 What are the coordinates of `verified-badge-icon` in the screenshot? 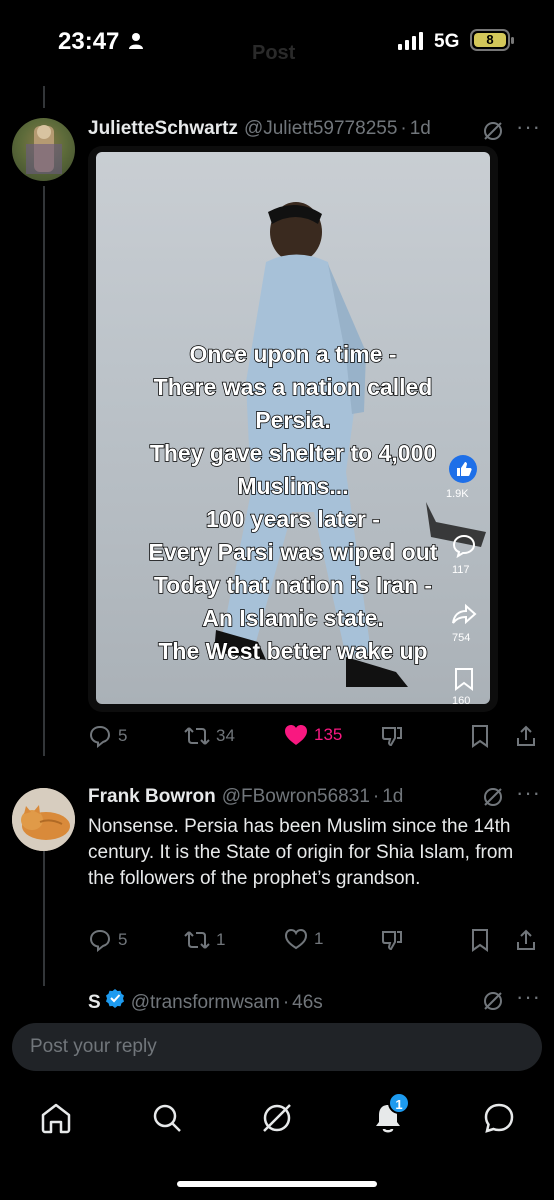 It's located at (114, 998).